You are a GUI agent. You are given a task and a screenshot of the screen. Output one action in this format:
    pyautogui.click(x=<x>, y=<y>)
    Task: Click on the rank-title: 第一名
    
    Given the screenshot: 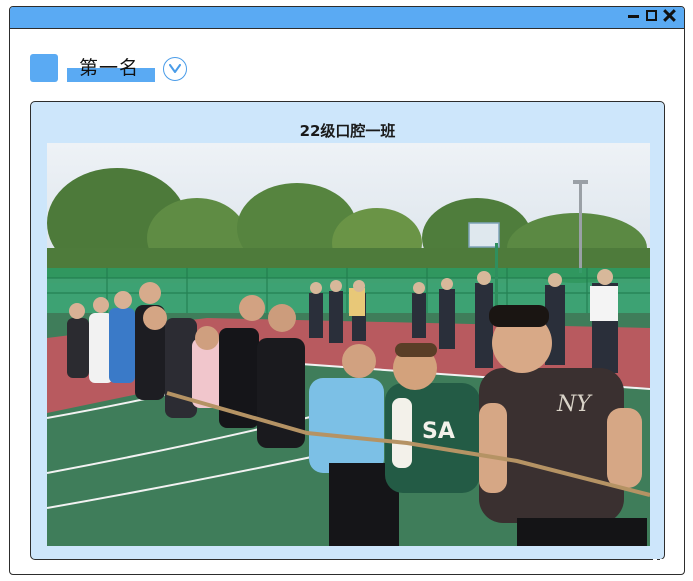 What is the action you would take?
    pyautogui.click(x=109, y=68)
    